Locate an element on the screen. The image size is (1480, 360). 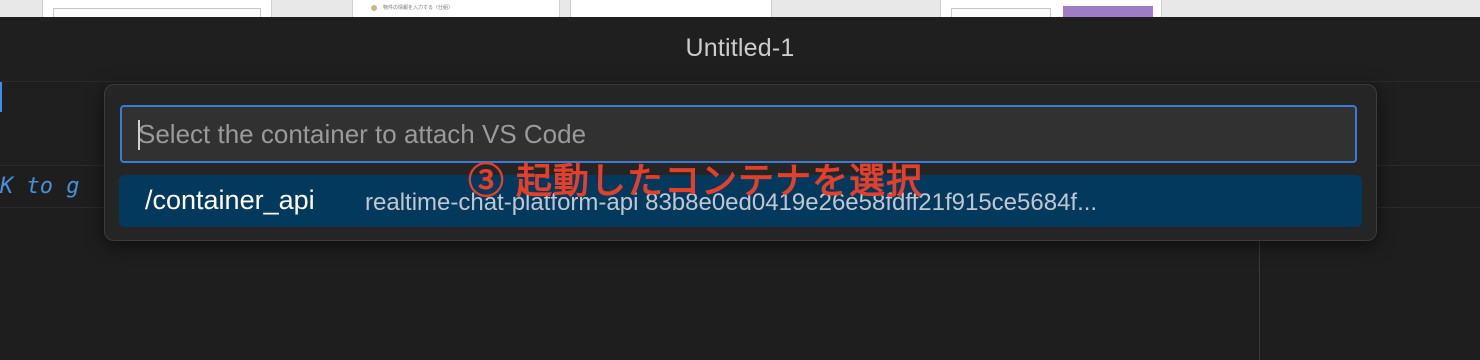
thumbnail-highlight is located at coordinates (1108, 11).